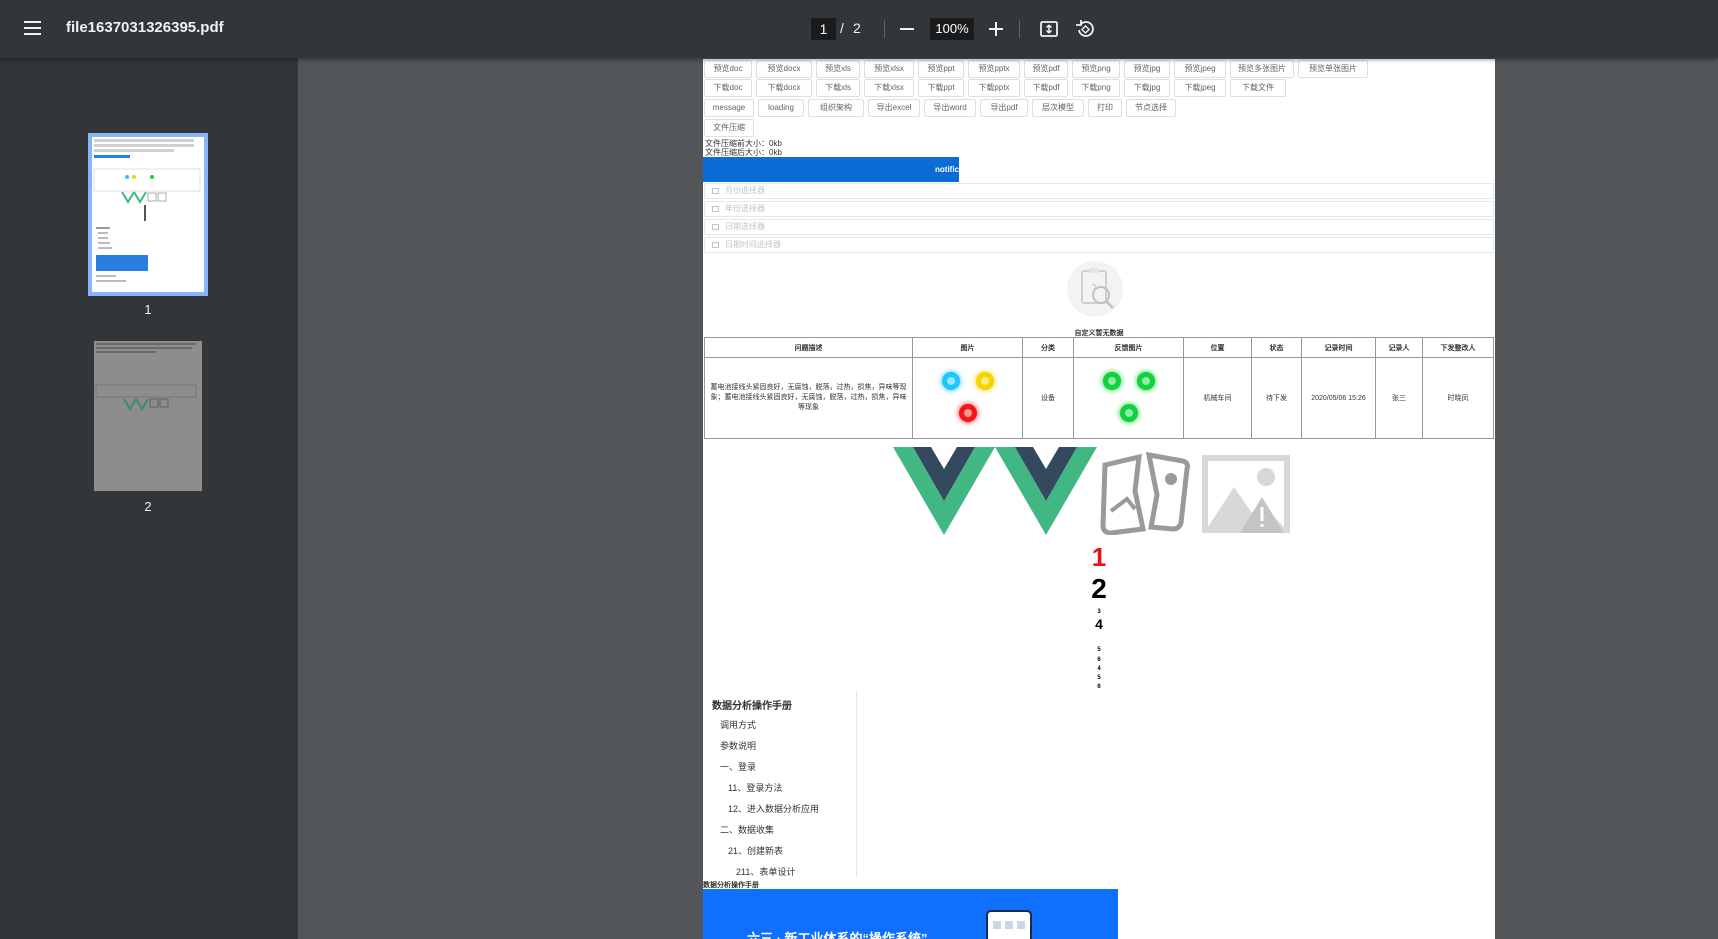 This screenshot has width=1718, height=939. I want to click on banner-text: 六三 · 新工业体系的“操作系统”, so click(837, 935).